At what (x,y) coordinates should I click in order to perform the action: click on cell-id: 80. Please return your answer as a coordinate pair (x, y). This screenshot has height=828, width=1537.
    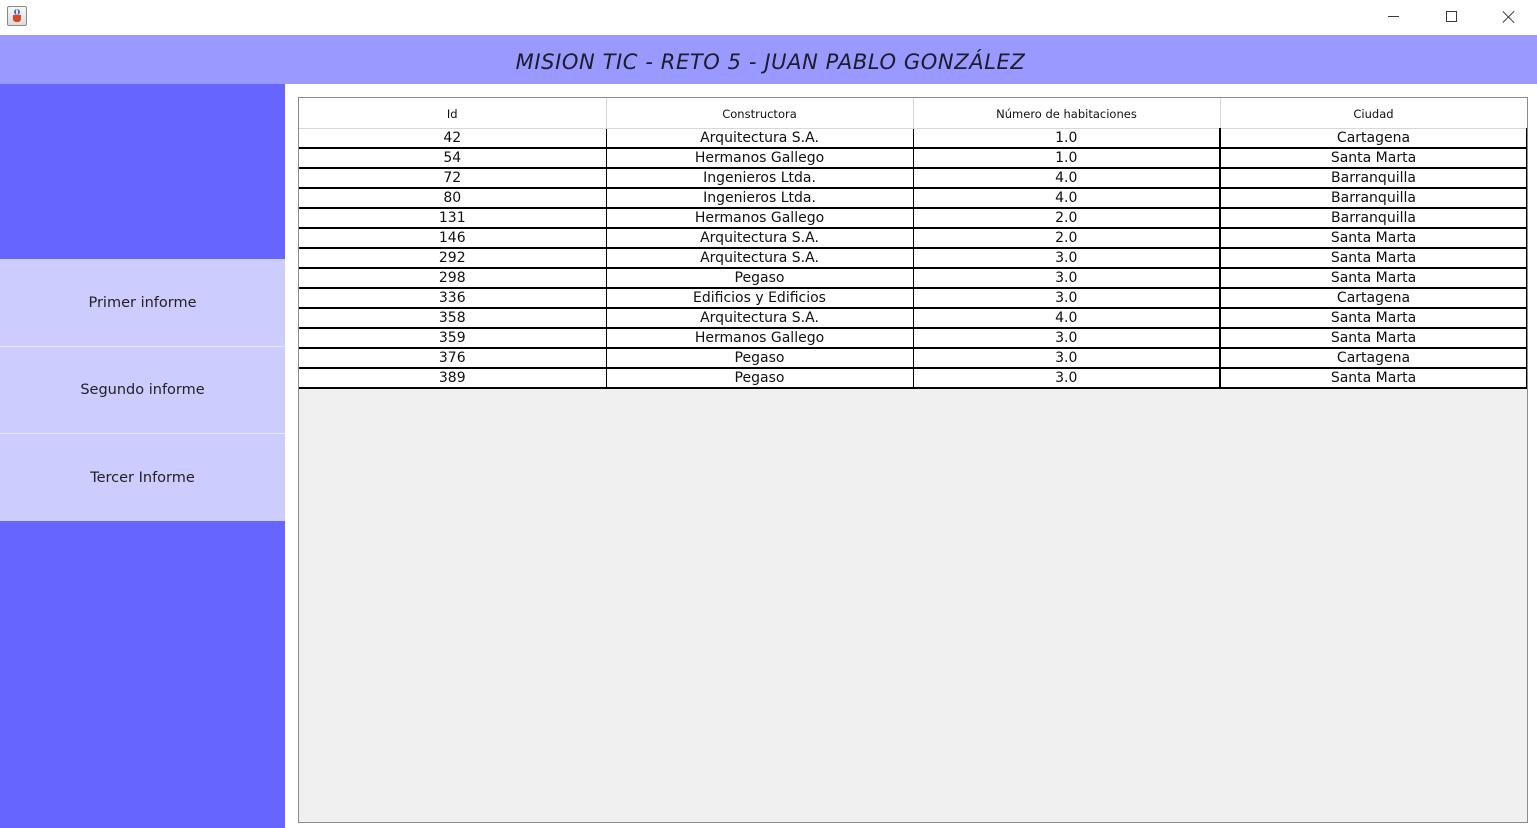
    Looking at the image, I should click on (453, 198).